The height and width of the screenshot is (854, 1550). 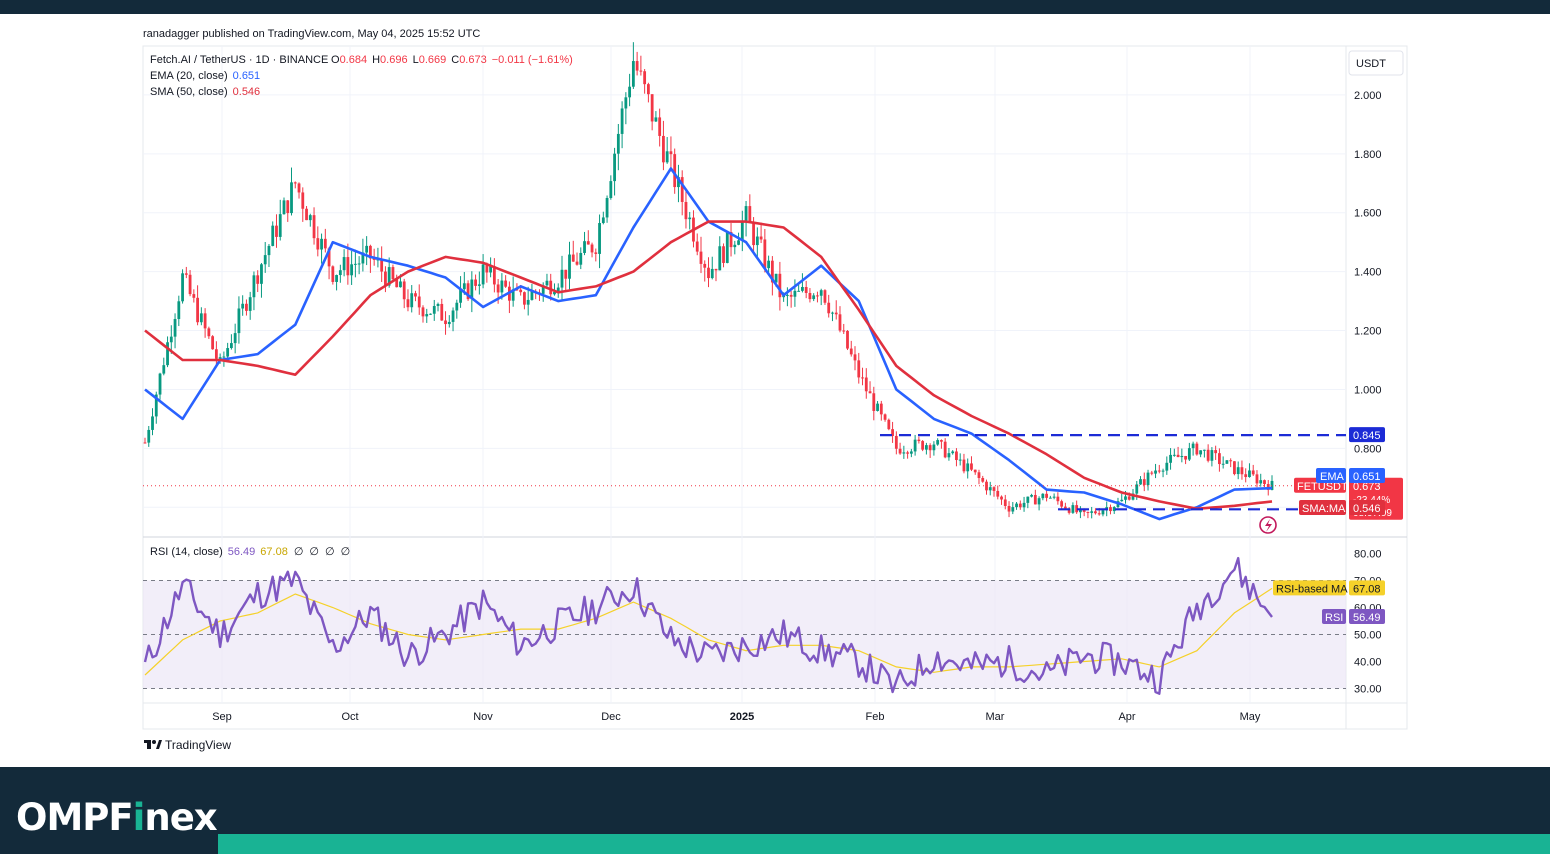 I want to click on y-tick-label: 1.200, so click(x=1368, y=332).